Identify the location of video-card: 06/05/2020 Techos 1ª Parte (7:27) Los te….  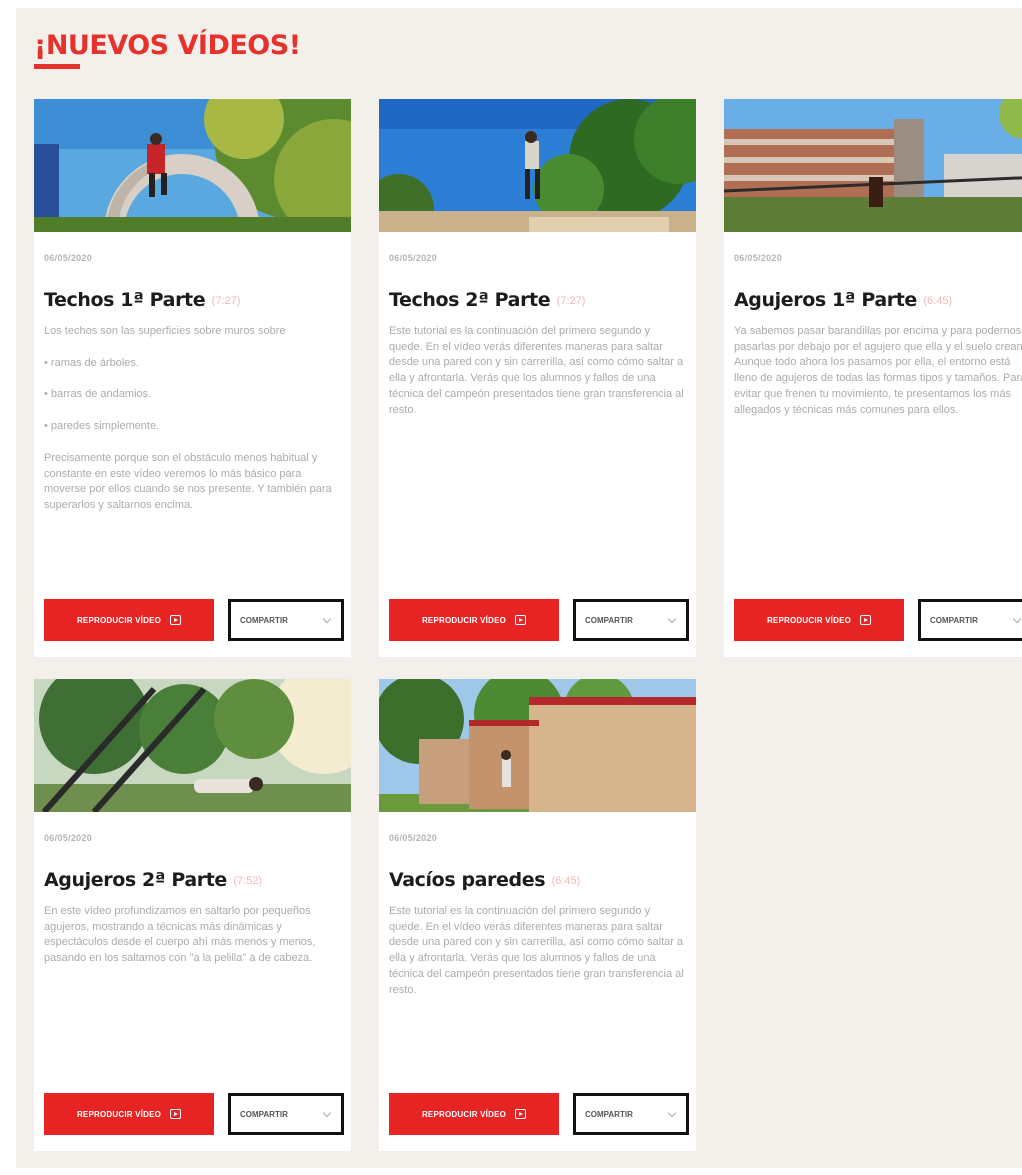
(192, 378).